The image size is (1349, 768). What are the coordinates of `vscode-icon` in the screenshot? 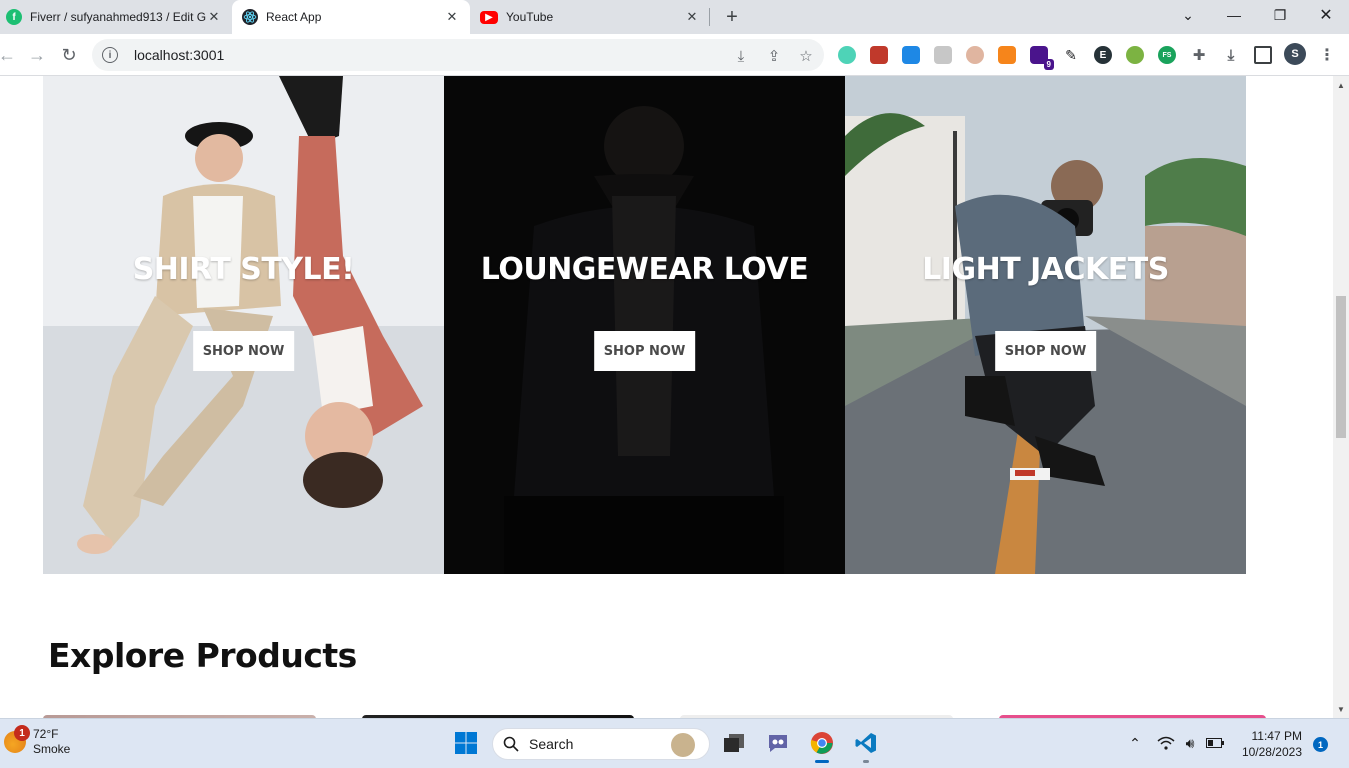 It's located at (866, 743).